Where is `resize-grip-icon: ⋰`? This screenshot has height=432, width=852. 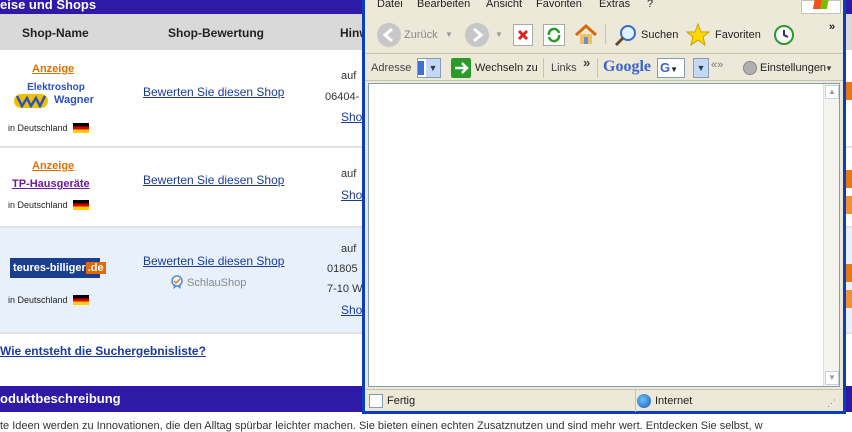
resize-grip-icon: ⋰ is located at coordinates (831, 403).